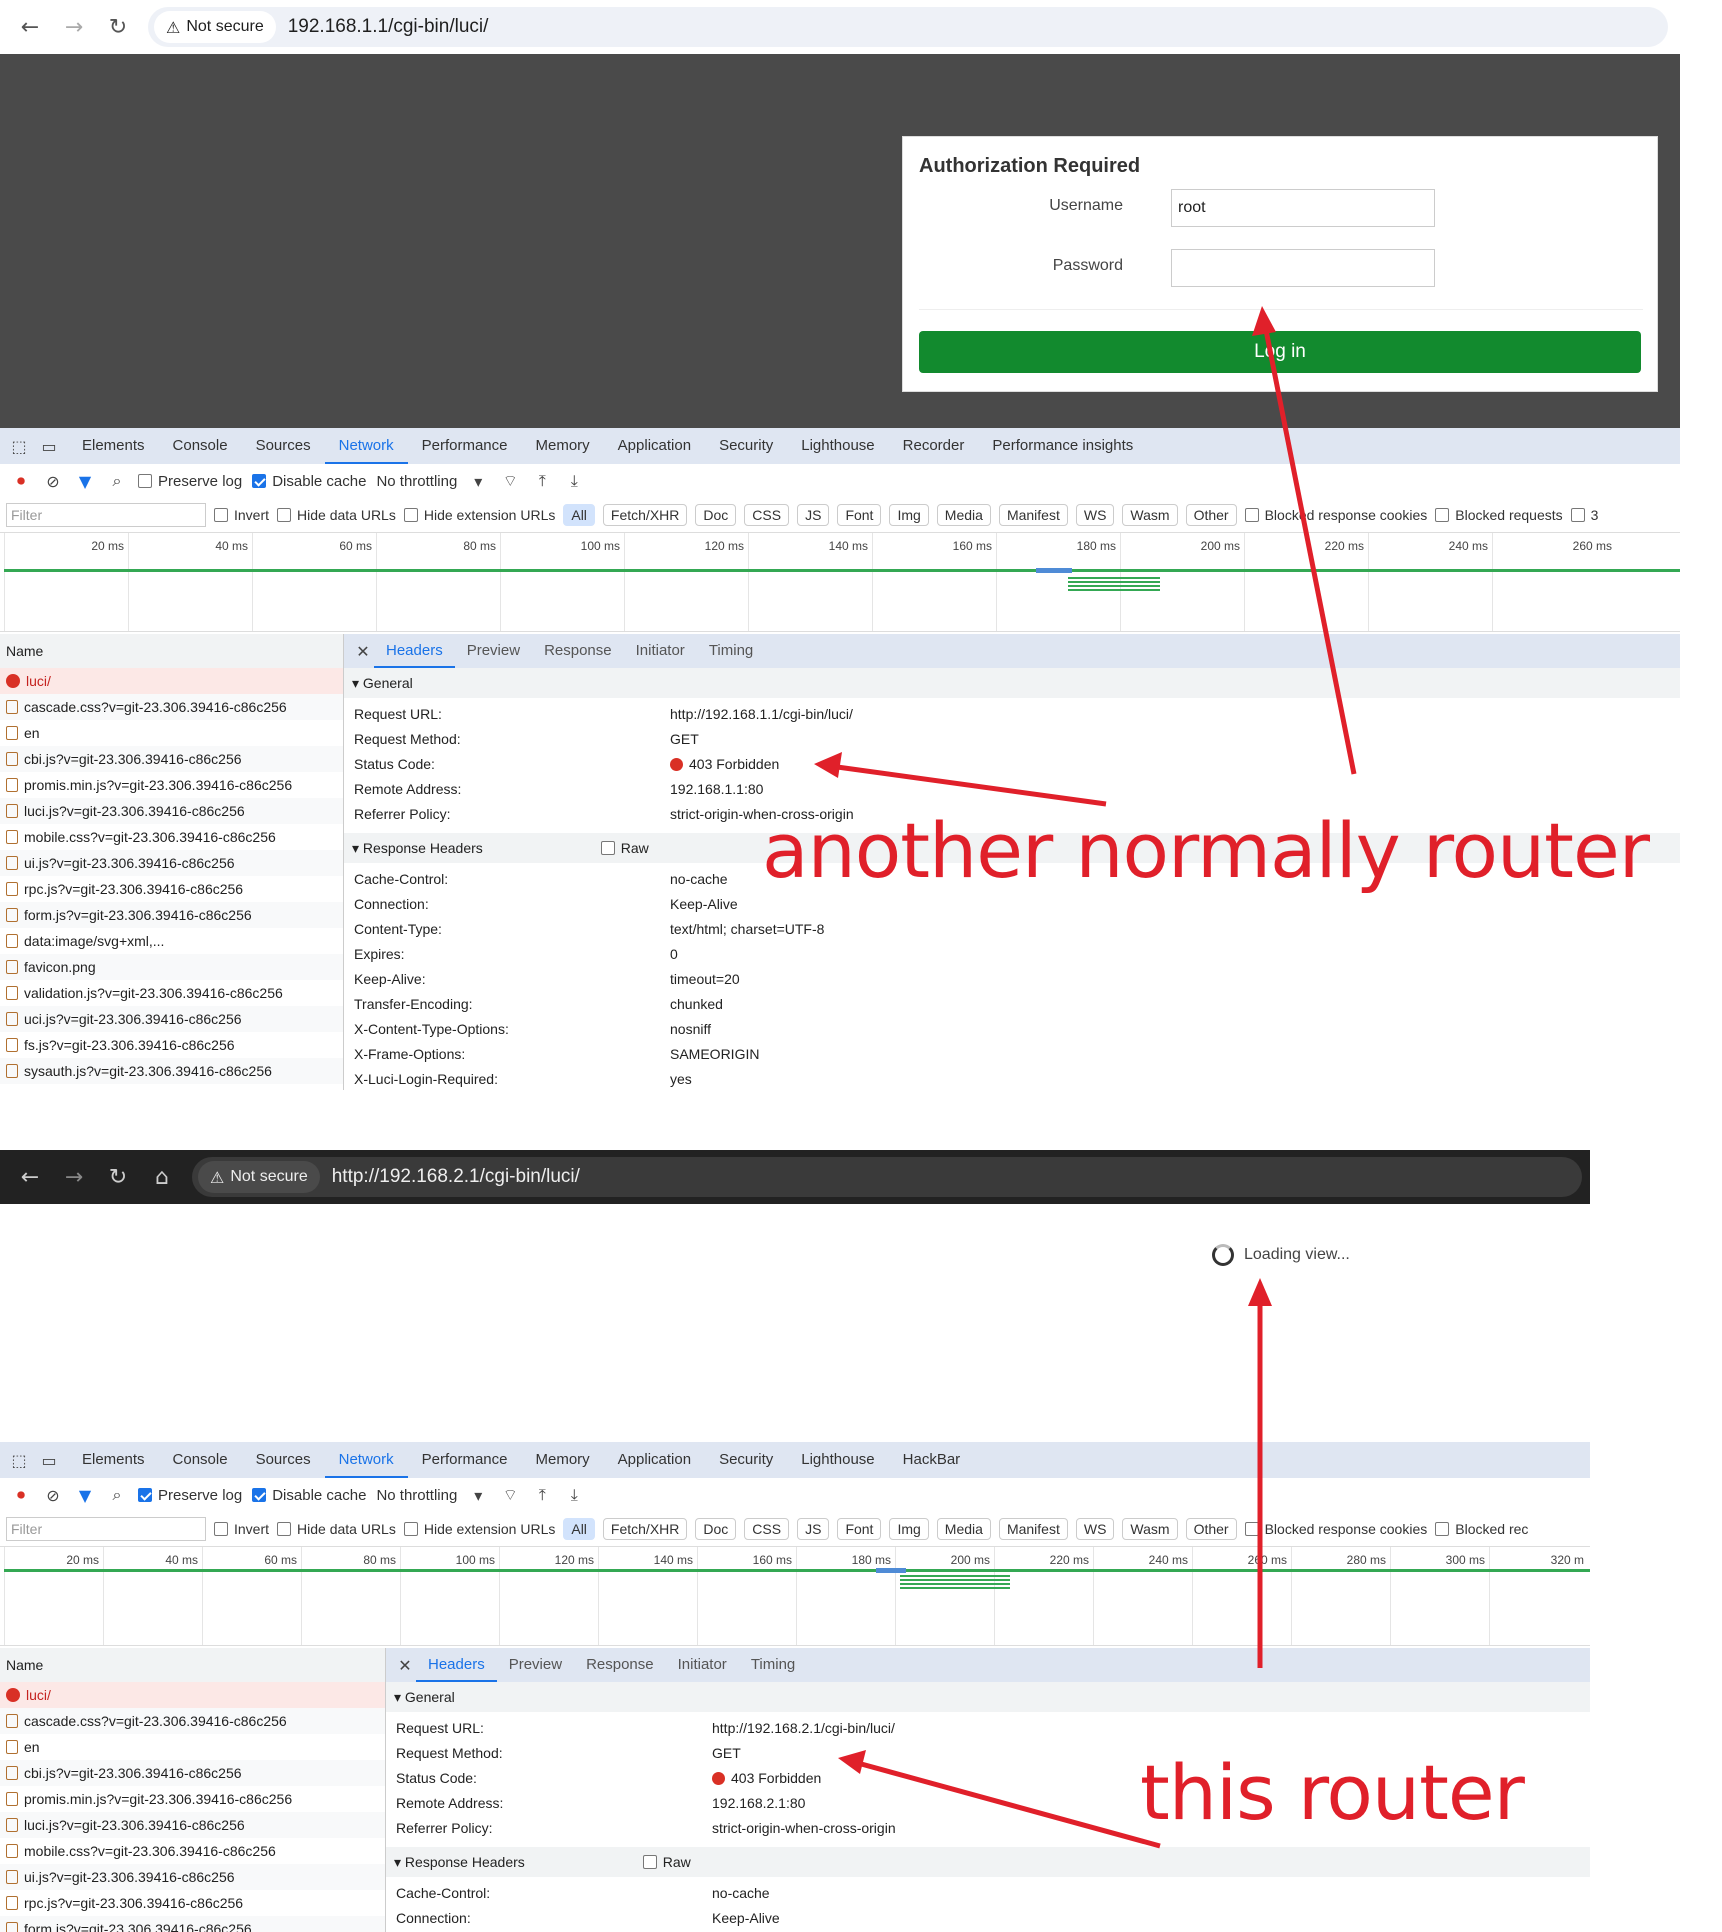 The image size is (1722, 1932). What do you see at coordinates (1332, 1792) in the screenshot?
I see `annotation-bottom: this router` at bounding box center [1332, 1792].